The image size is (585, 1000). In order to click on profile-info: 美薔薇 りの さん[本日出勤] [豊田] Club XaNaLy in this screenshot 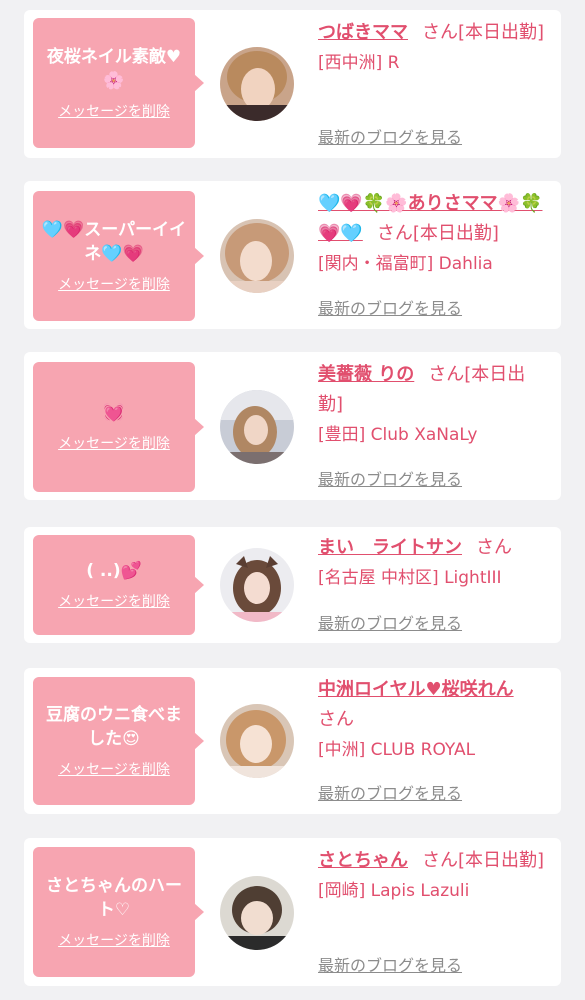, I will do `click(433, 405)`.